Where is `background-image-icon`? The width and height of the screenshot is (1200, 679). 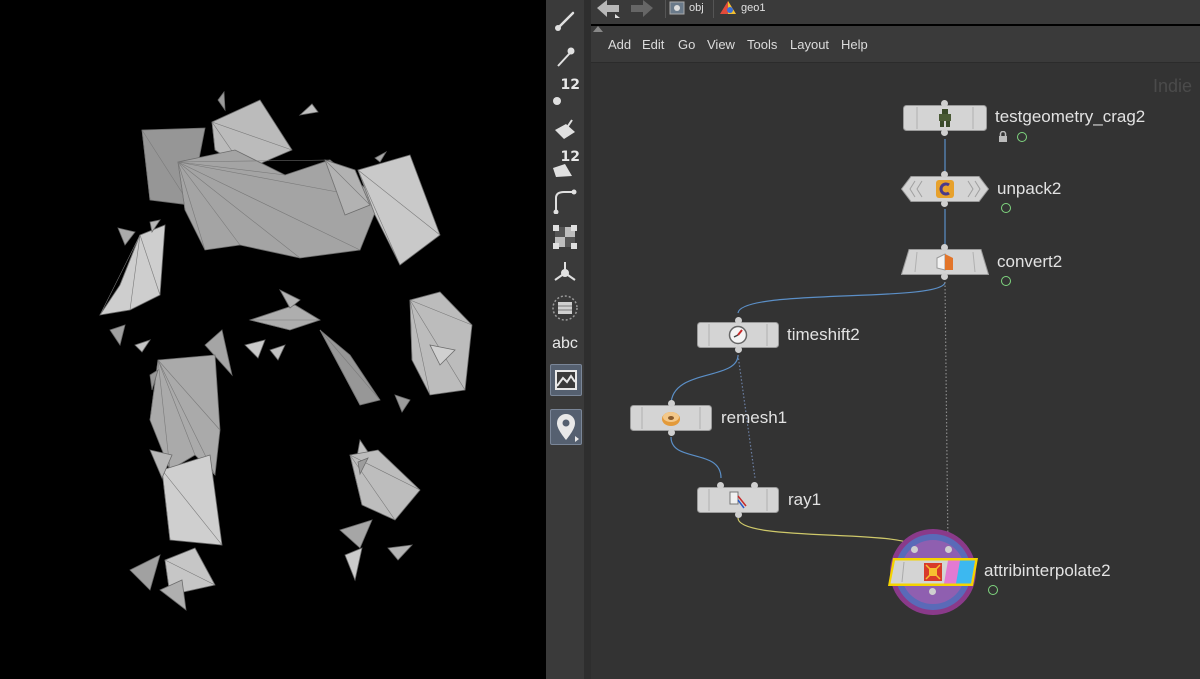
background-image-icon is located at coordinates (566, 380).